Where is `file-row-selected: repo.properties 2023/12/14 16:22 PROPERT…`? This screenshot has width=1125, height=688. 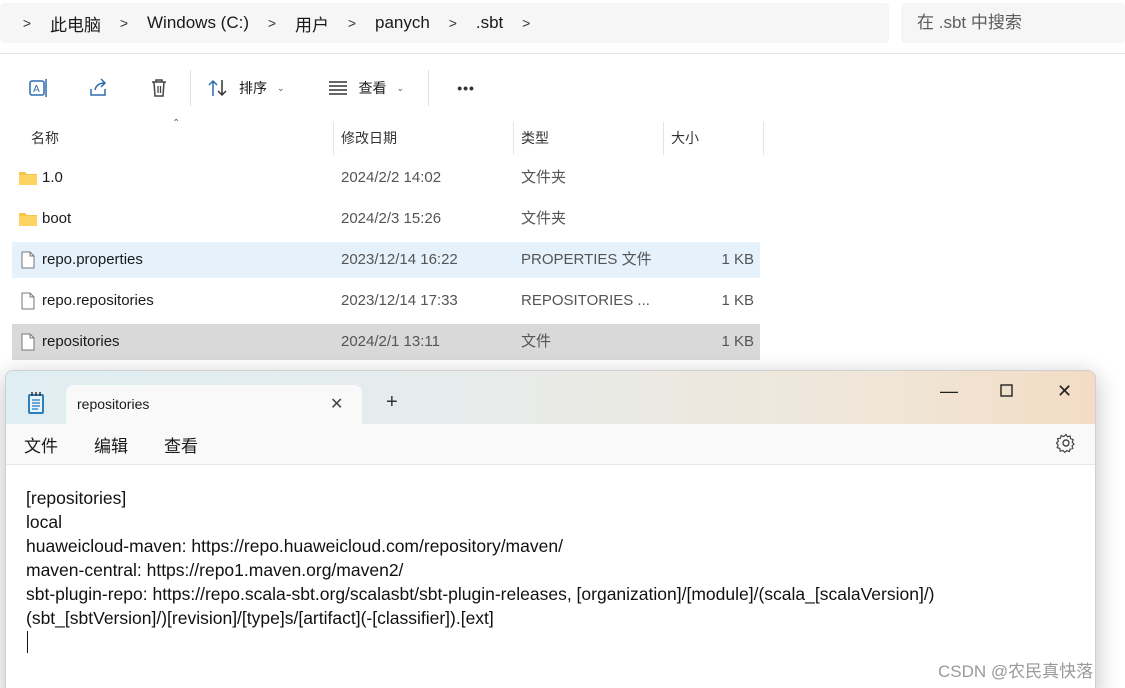
file-row-selected: repo.properties 2023/12/14 16:22 PROPERT… is located at coordinates (386, 260).